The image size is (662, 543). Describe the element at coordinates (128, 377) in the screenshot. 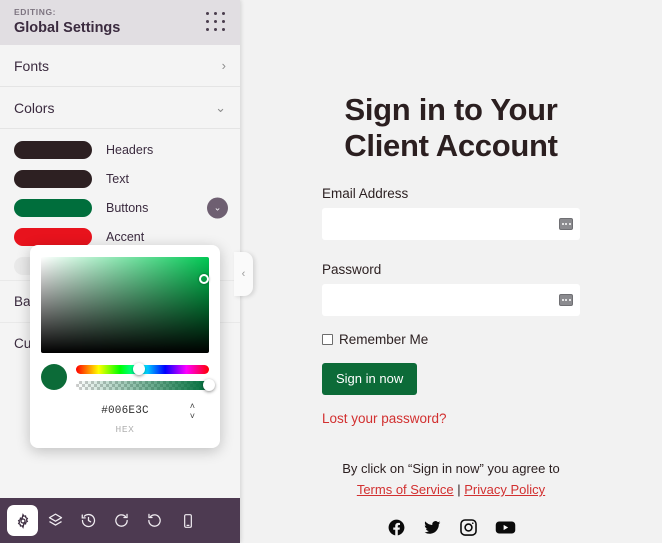

I see `picker-sliders-zone` at that location.